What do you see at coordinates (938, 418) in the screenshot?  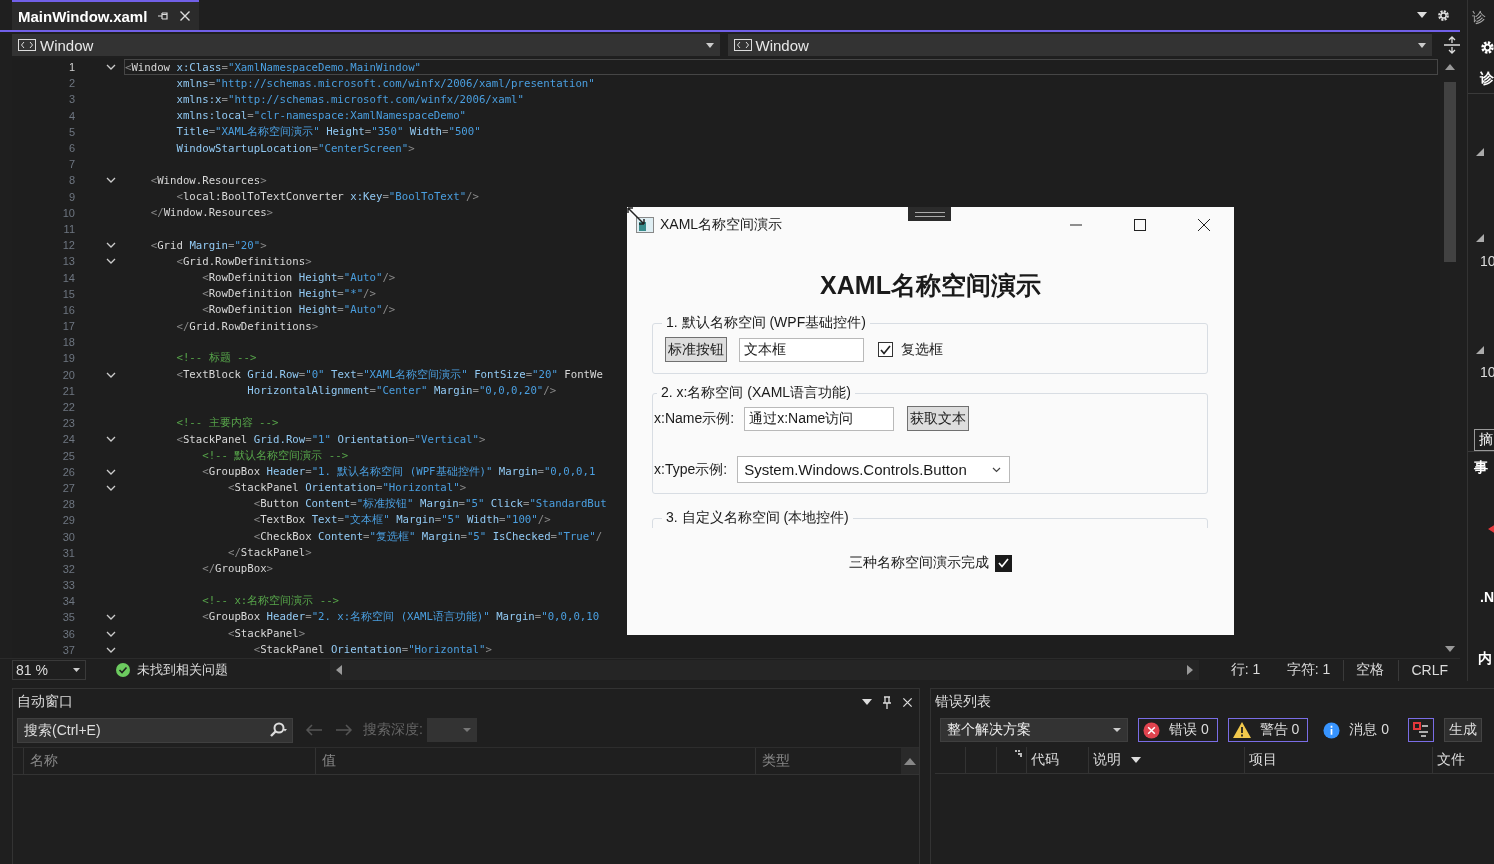 I see `get-text-button: 获取文本` at bounding box center [938, 418].